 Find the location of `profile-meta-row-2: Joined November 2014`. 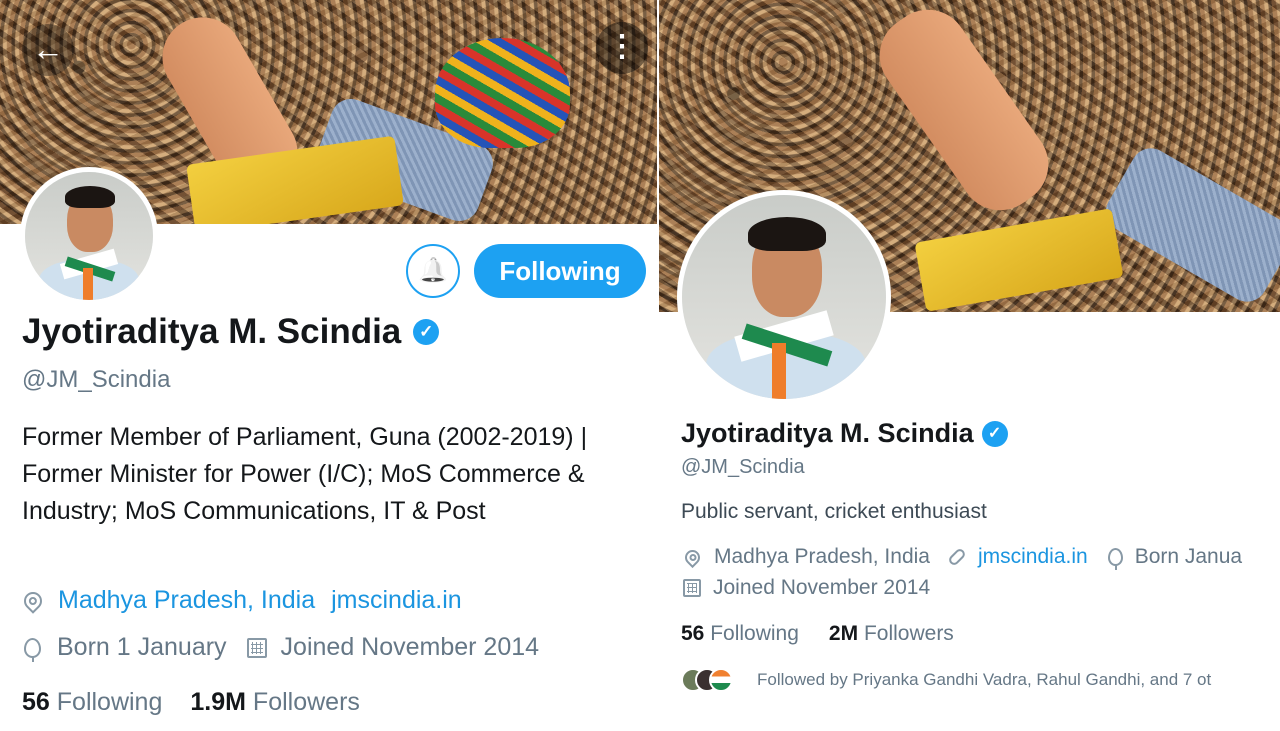

profile-meta-row-2: Joined November 2014 is located at coordinates (806, 588).